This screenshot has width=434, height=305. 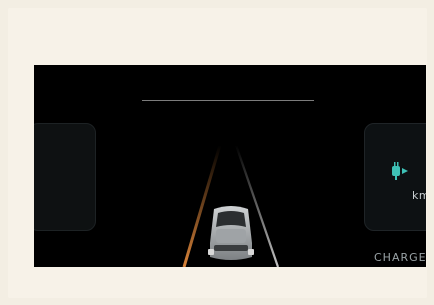 I want to click on plug-icon, so click(x=400, y=171).